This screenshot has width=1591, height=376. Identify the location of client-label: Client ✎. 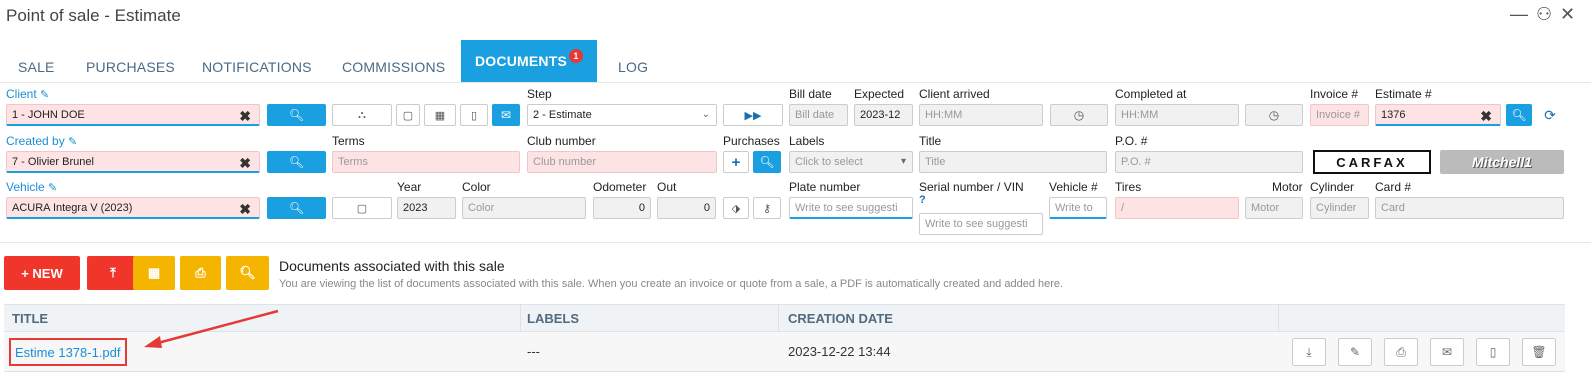
(27, 94).